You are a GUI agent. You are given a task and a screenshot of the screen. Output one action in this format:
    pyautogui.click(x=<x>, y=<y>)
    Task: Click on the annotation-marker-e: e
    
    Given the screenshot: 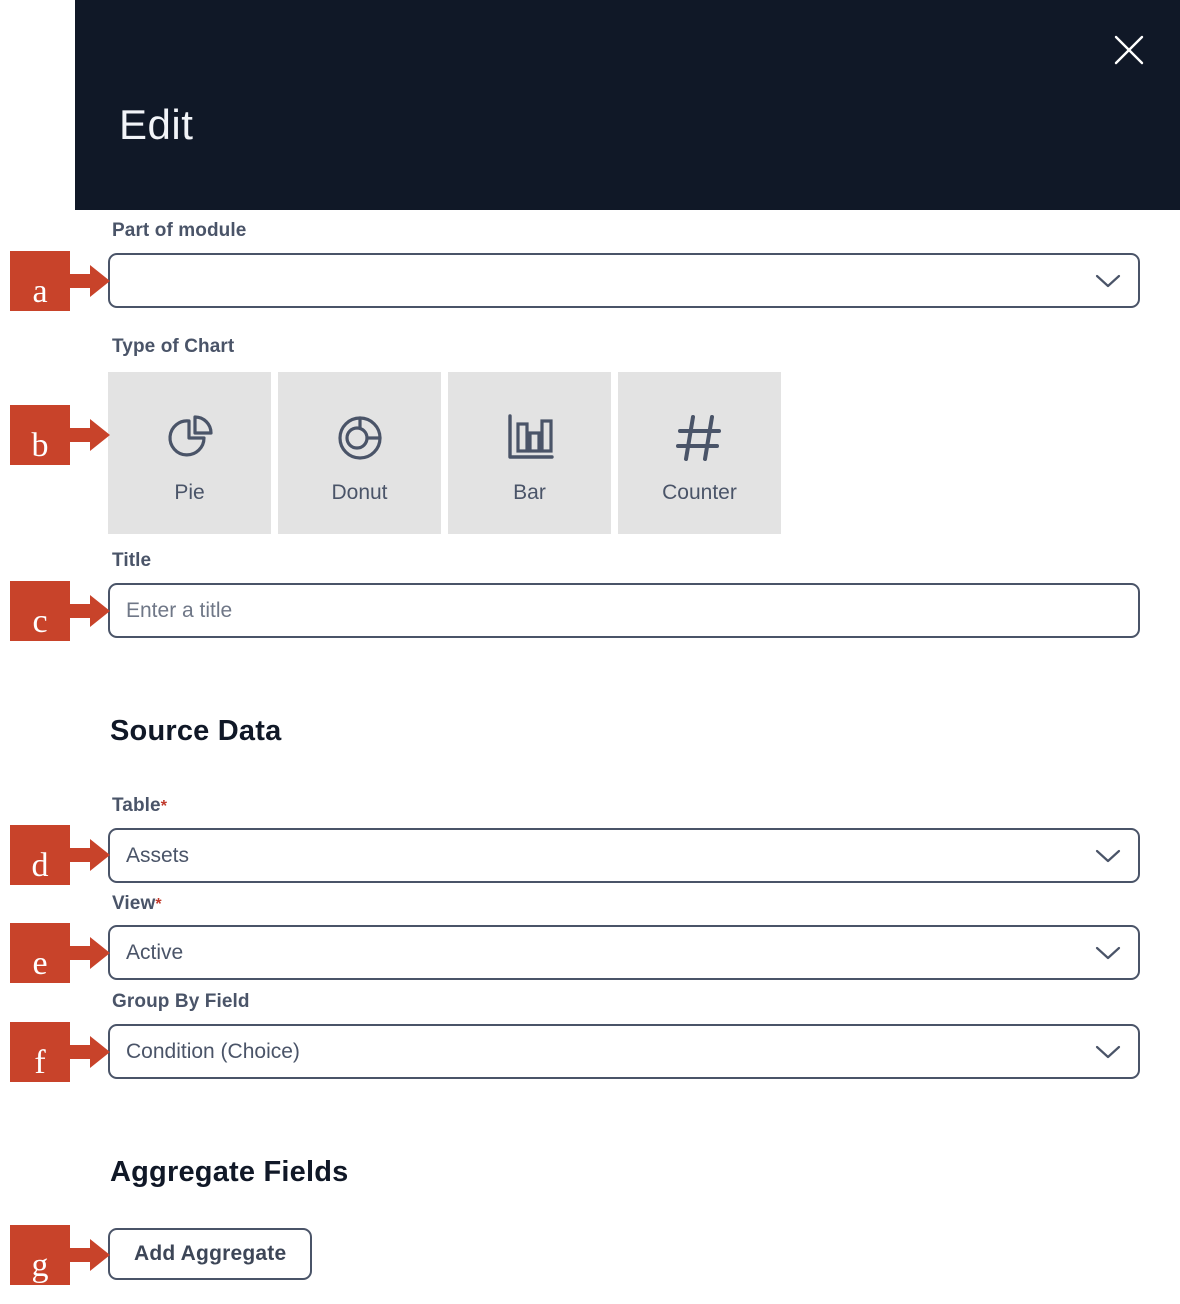 What is the action you would take?
    pyautogui.click(x=60, y=953)
    